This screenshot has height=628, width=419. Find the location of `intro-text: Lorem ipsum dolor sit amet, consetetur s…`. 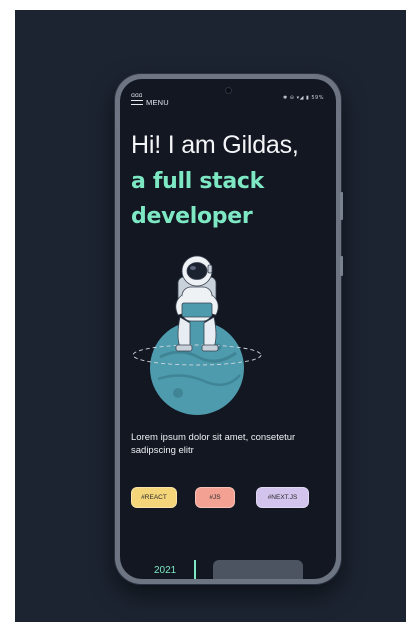

intro-text: Lorem ipsum dolor sit amet, consetetur s… is located at coordinates (213, 444).